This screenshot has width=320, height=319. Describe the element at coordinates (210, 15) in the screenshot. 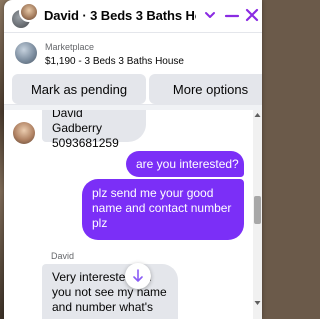

I see `chevron-down-icon` at that location.